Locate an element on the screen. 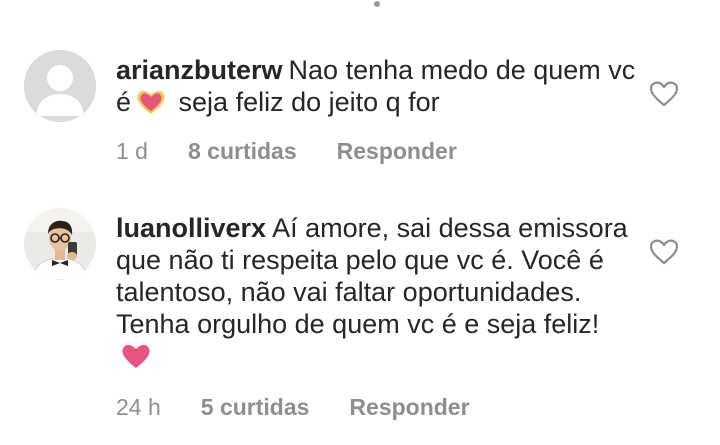  comment-timestamp: 24 h is located at coordinates (138, 407).